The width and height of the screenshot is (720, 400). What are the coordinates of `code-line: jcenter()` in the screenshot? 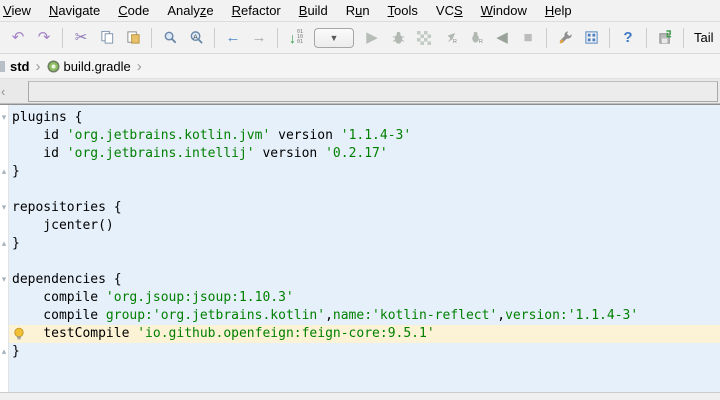 It's located at (364, 226).